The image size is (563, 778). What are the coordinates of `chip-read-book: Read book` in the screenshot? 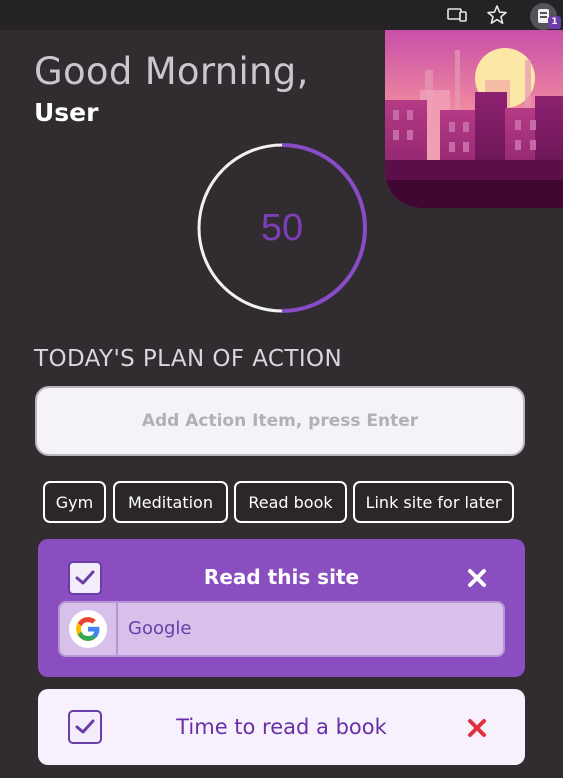 It's located at (290, 502).